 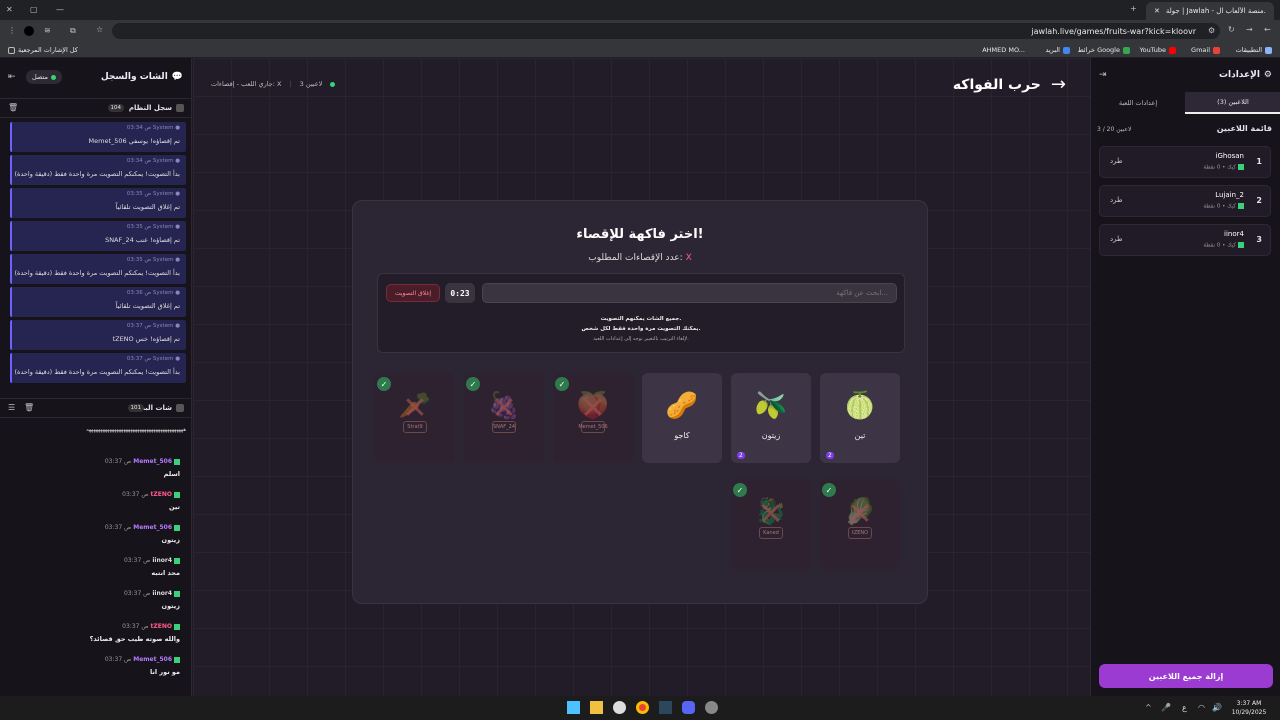 What do you see at coordinates (1217, 707) in the screenshot?
I see `volume-icon: 🔊` at bounding box center [1217, 707].